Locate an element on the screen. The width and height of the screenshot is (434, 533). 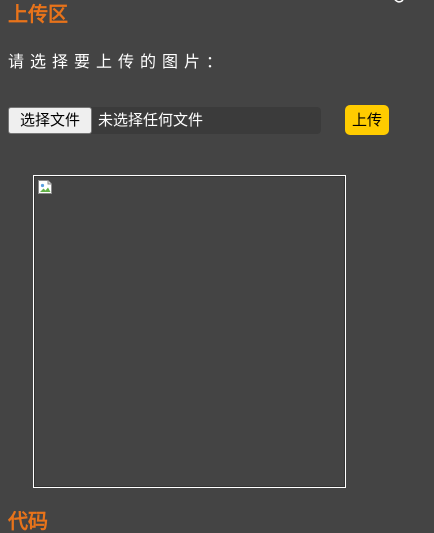
upload-button: 上传 is located at coordinates (367, 120).